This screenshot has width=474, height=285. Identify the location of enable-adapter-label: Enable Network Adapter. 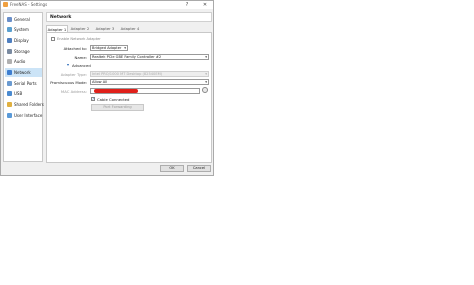
(79, 39).